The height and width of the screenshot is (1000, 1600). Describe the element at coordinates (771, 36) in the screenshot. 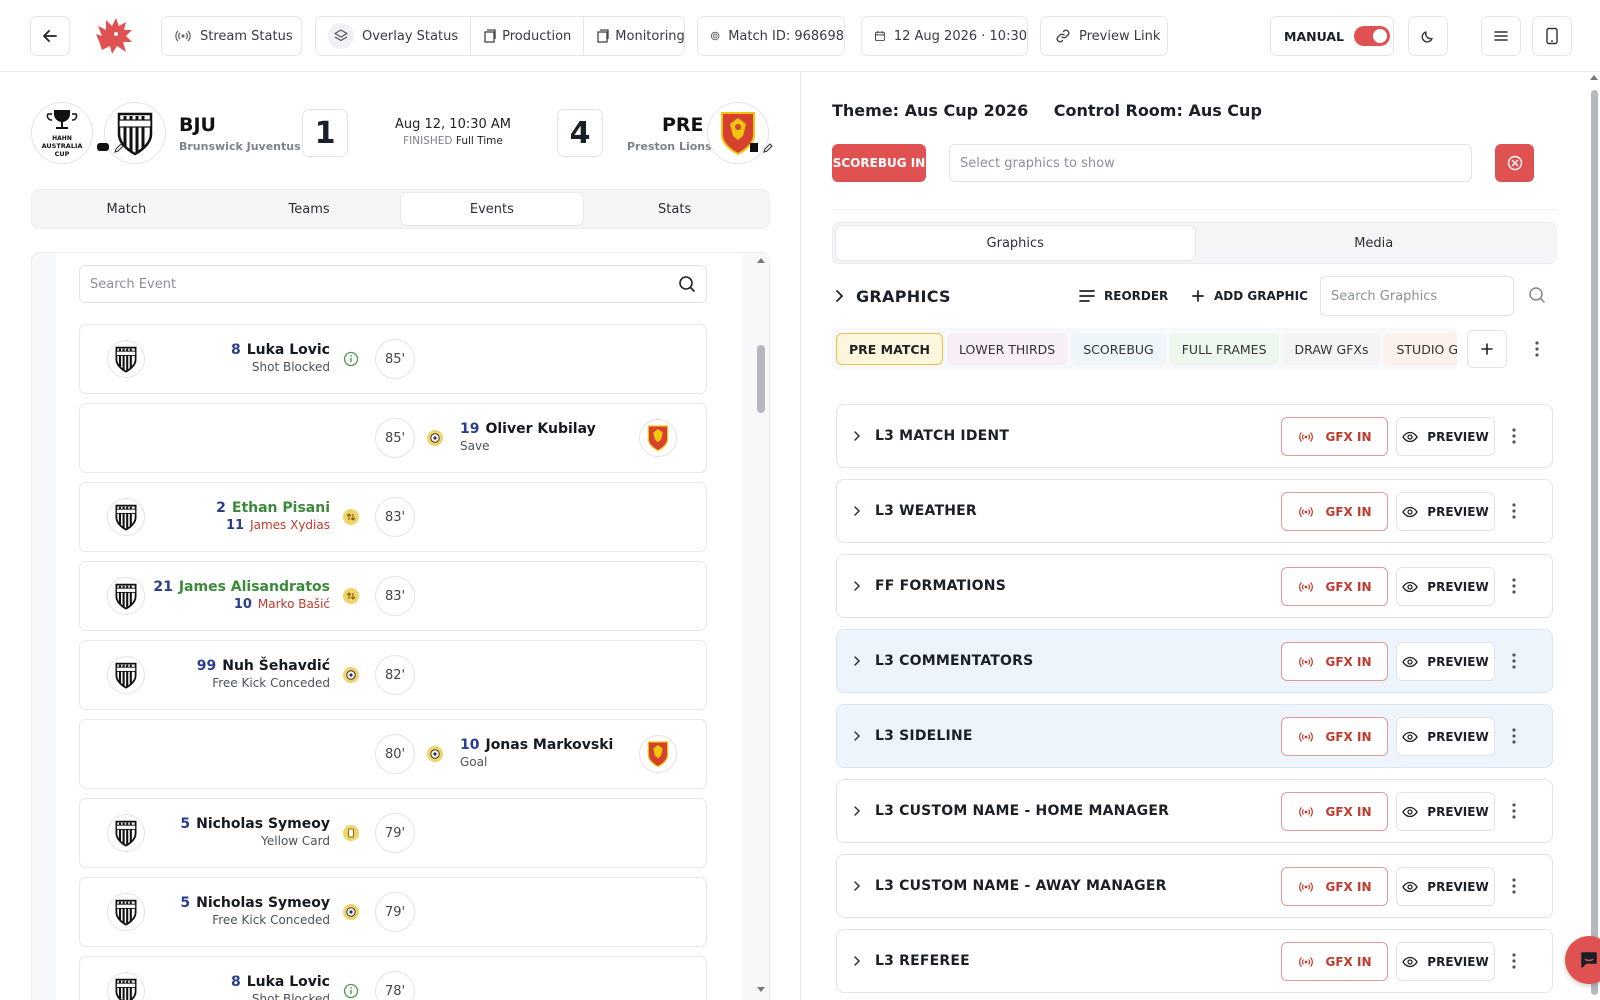

I see `match-id-button: Match ID: 968698` at that location.